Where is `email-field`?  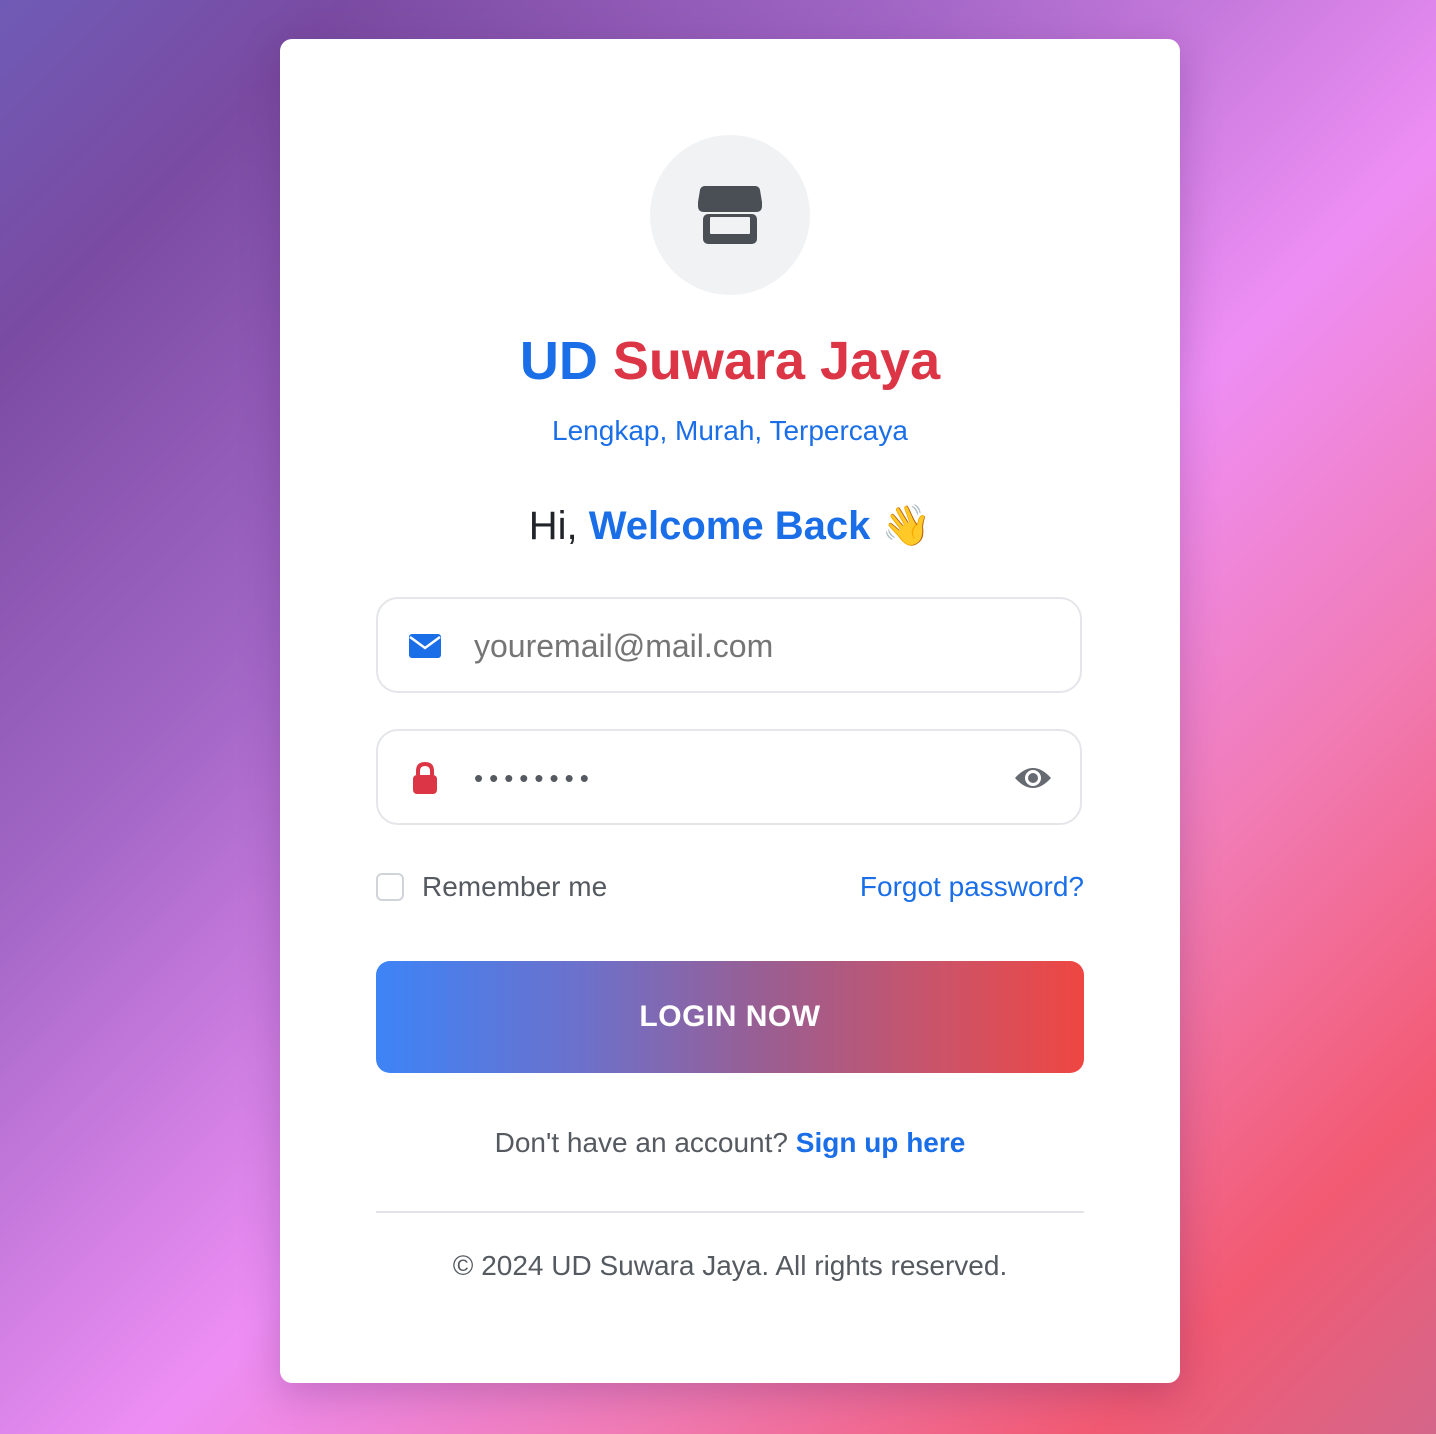 email-field is located at coordinates (729, 645).